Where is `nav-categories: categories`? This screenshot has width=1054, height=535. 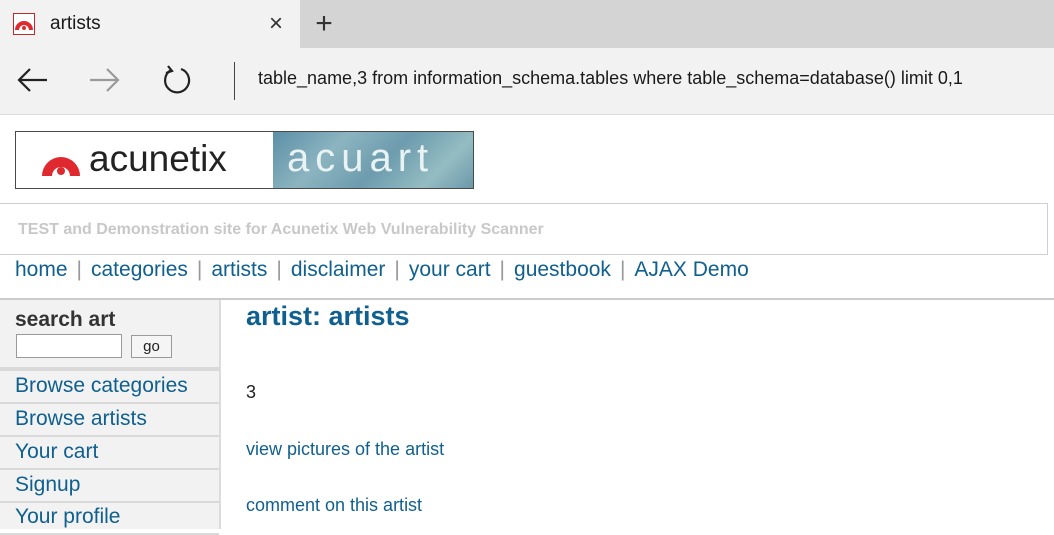 nav-categories: categories is located at coordinates (139, 269).